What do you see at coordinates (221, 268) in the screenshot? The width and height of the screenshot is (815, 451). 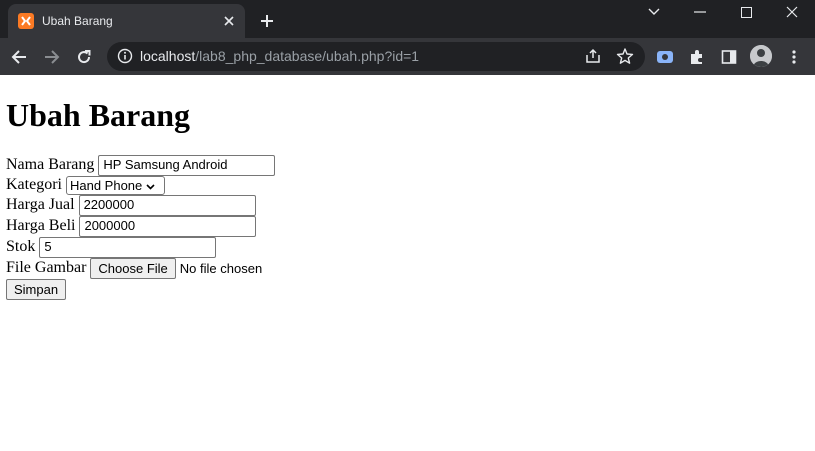 I see `file-status: No file chosen` at bounding box center [221, 268].